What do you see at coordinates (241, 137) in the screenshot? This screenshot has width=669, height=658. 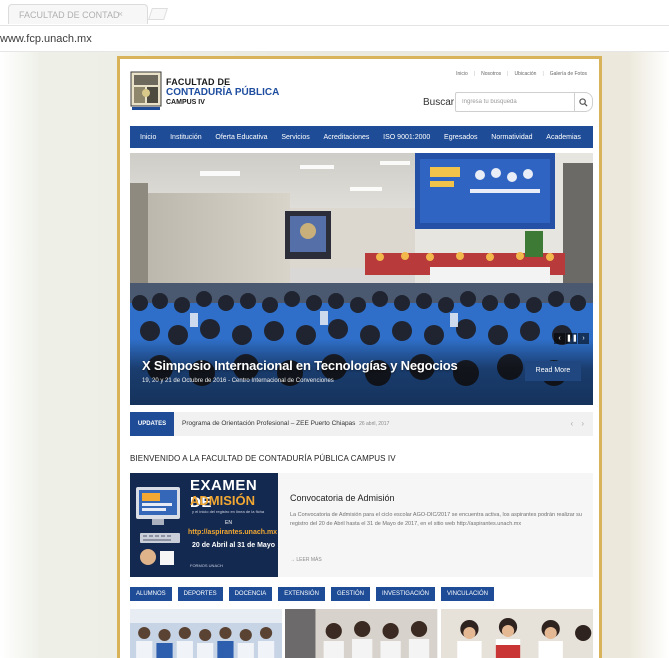 I see `nav-item-oferta-educativa: Oferta Educativa` at bounding box center [241, 137].